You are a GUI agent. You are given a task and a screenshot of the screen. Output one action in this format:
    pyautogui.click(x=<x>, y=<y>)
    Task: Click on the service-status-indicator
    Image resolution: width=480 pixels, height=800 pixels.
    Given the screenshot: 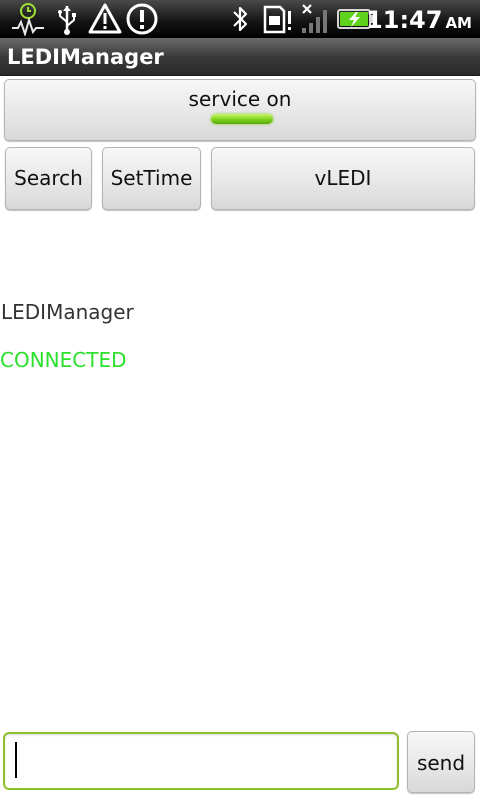 What is the action you would take?
    pyautogui.click(x=242, y=119)
    